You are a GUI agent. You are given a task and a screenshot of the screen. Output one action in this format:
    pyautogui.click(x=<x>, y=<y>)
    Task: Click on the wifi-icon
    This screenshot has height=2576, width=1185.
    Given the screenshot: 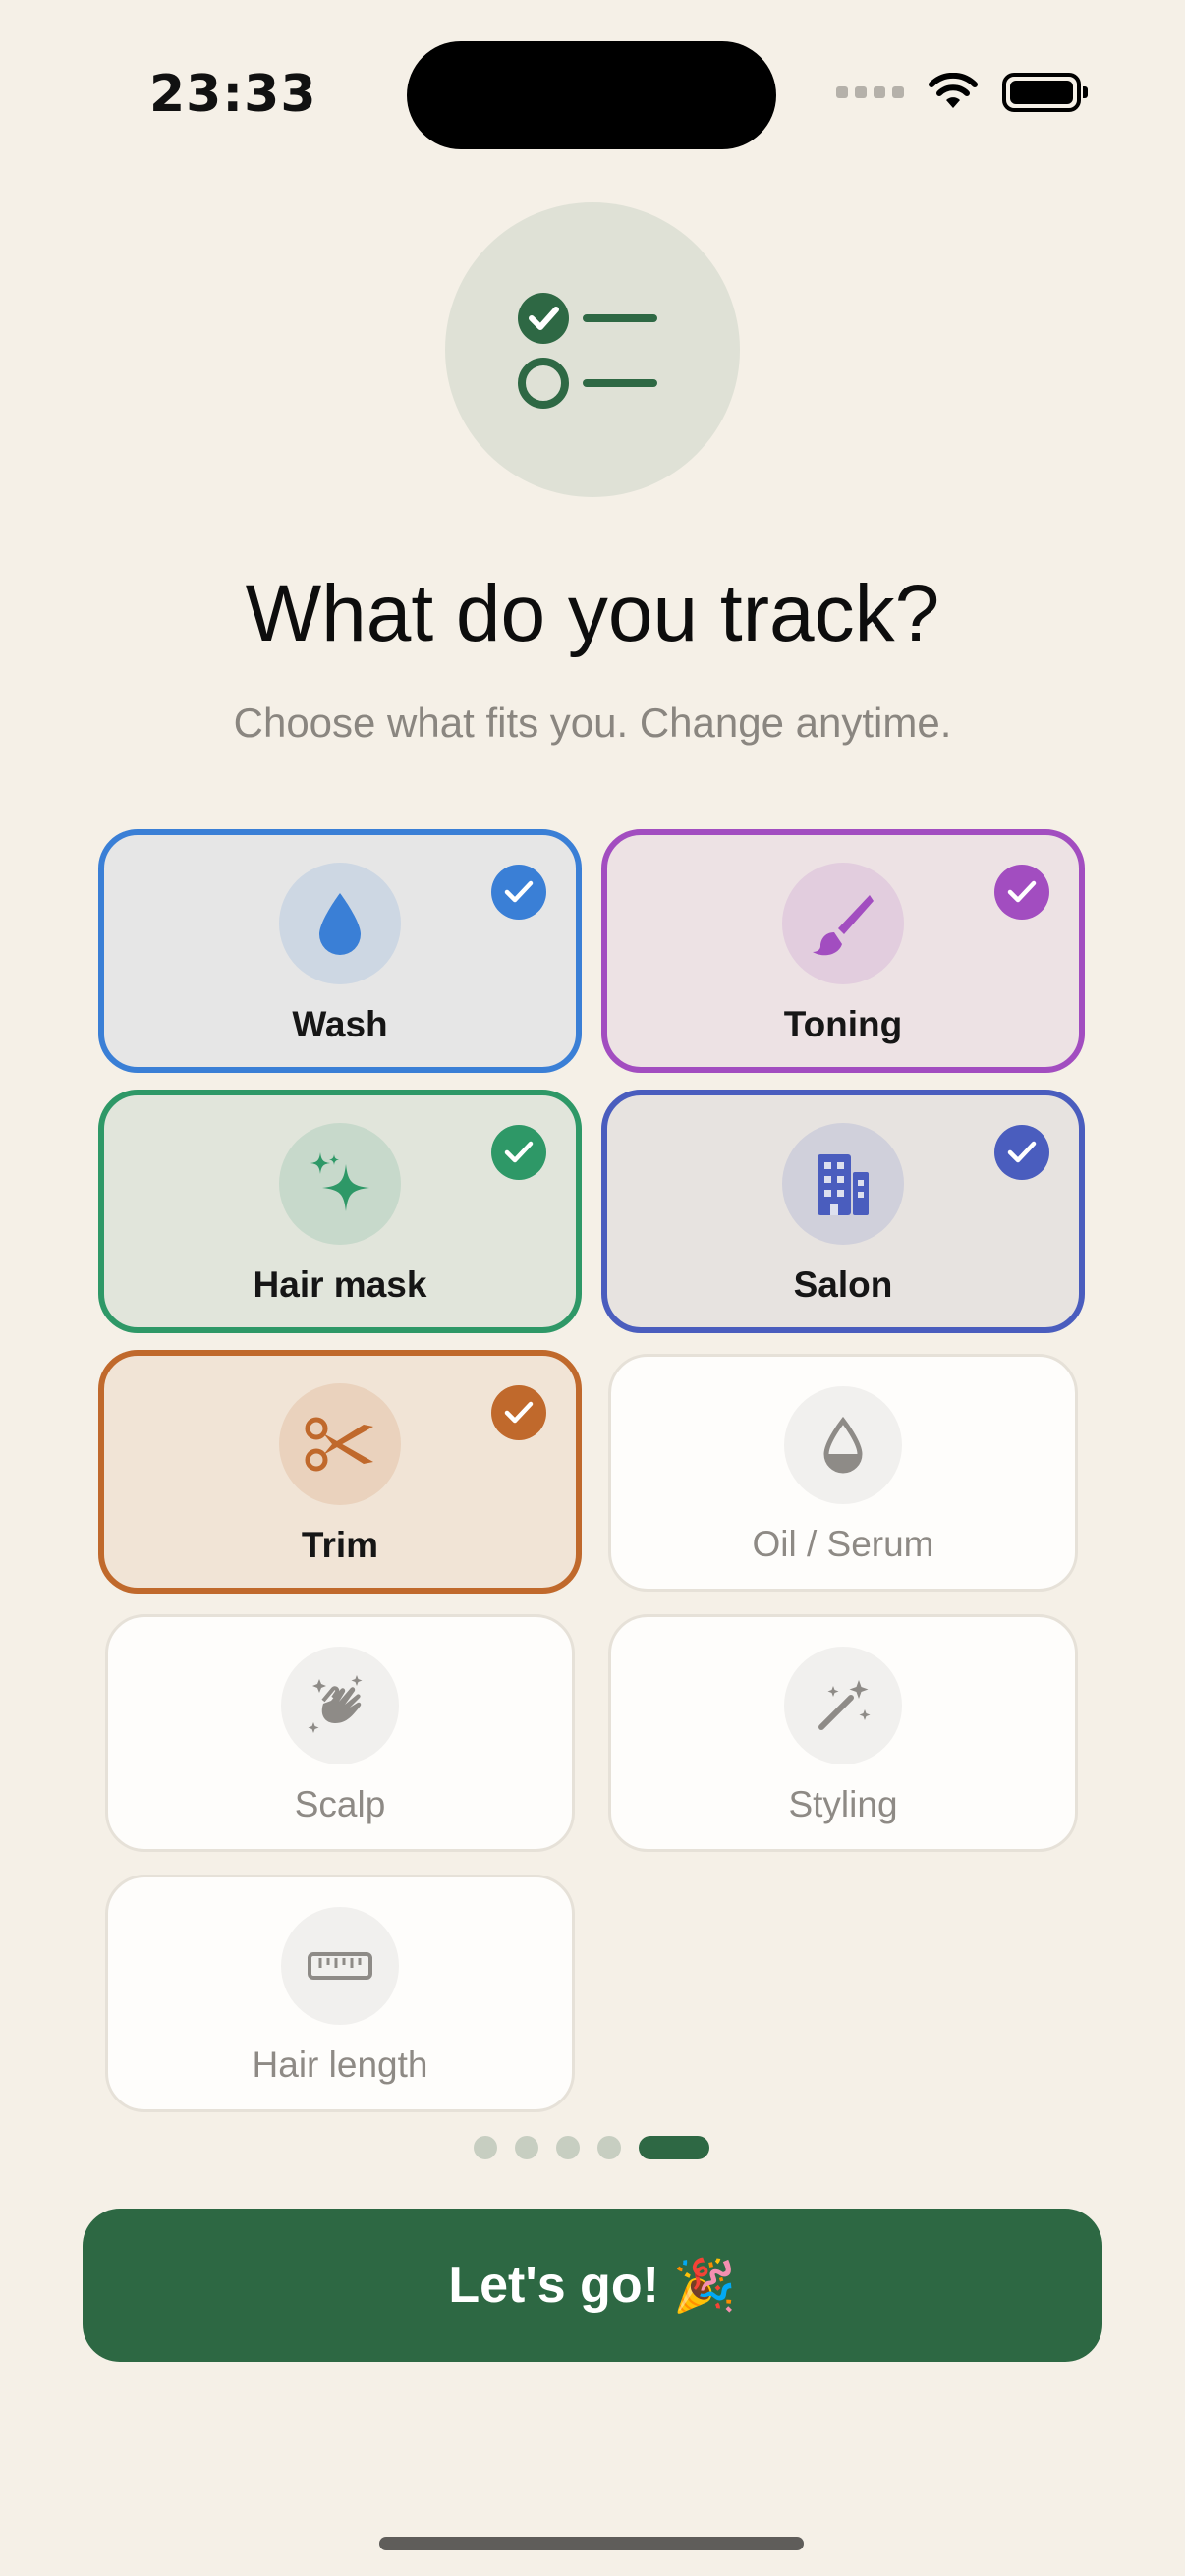 What is the action you would take?
    pyautogui.click(x=954, y=90)
    